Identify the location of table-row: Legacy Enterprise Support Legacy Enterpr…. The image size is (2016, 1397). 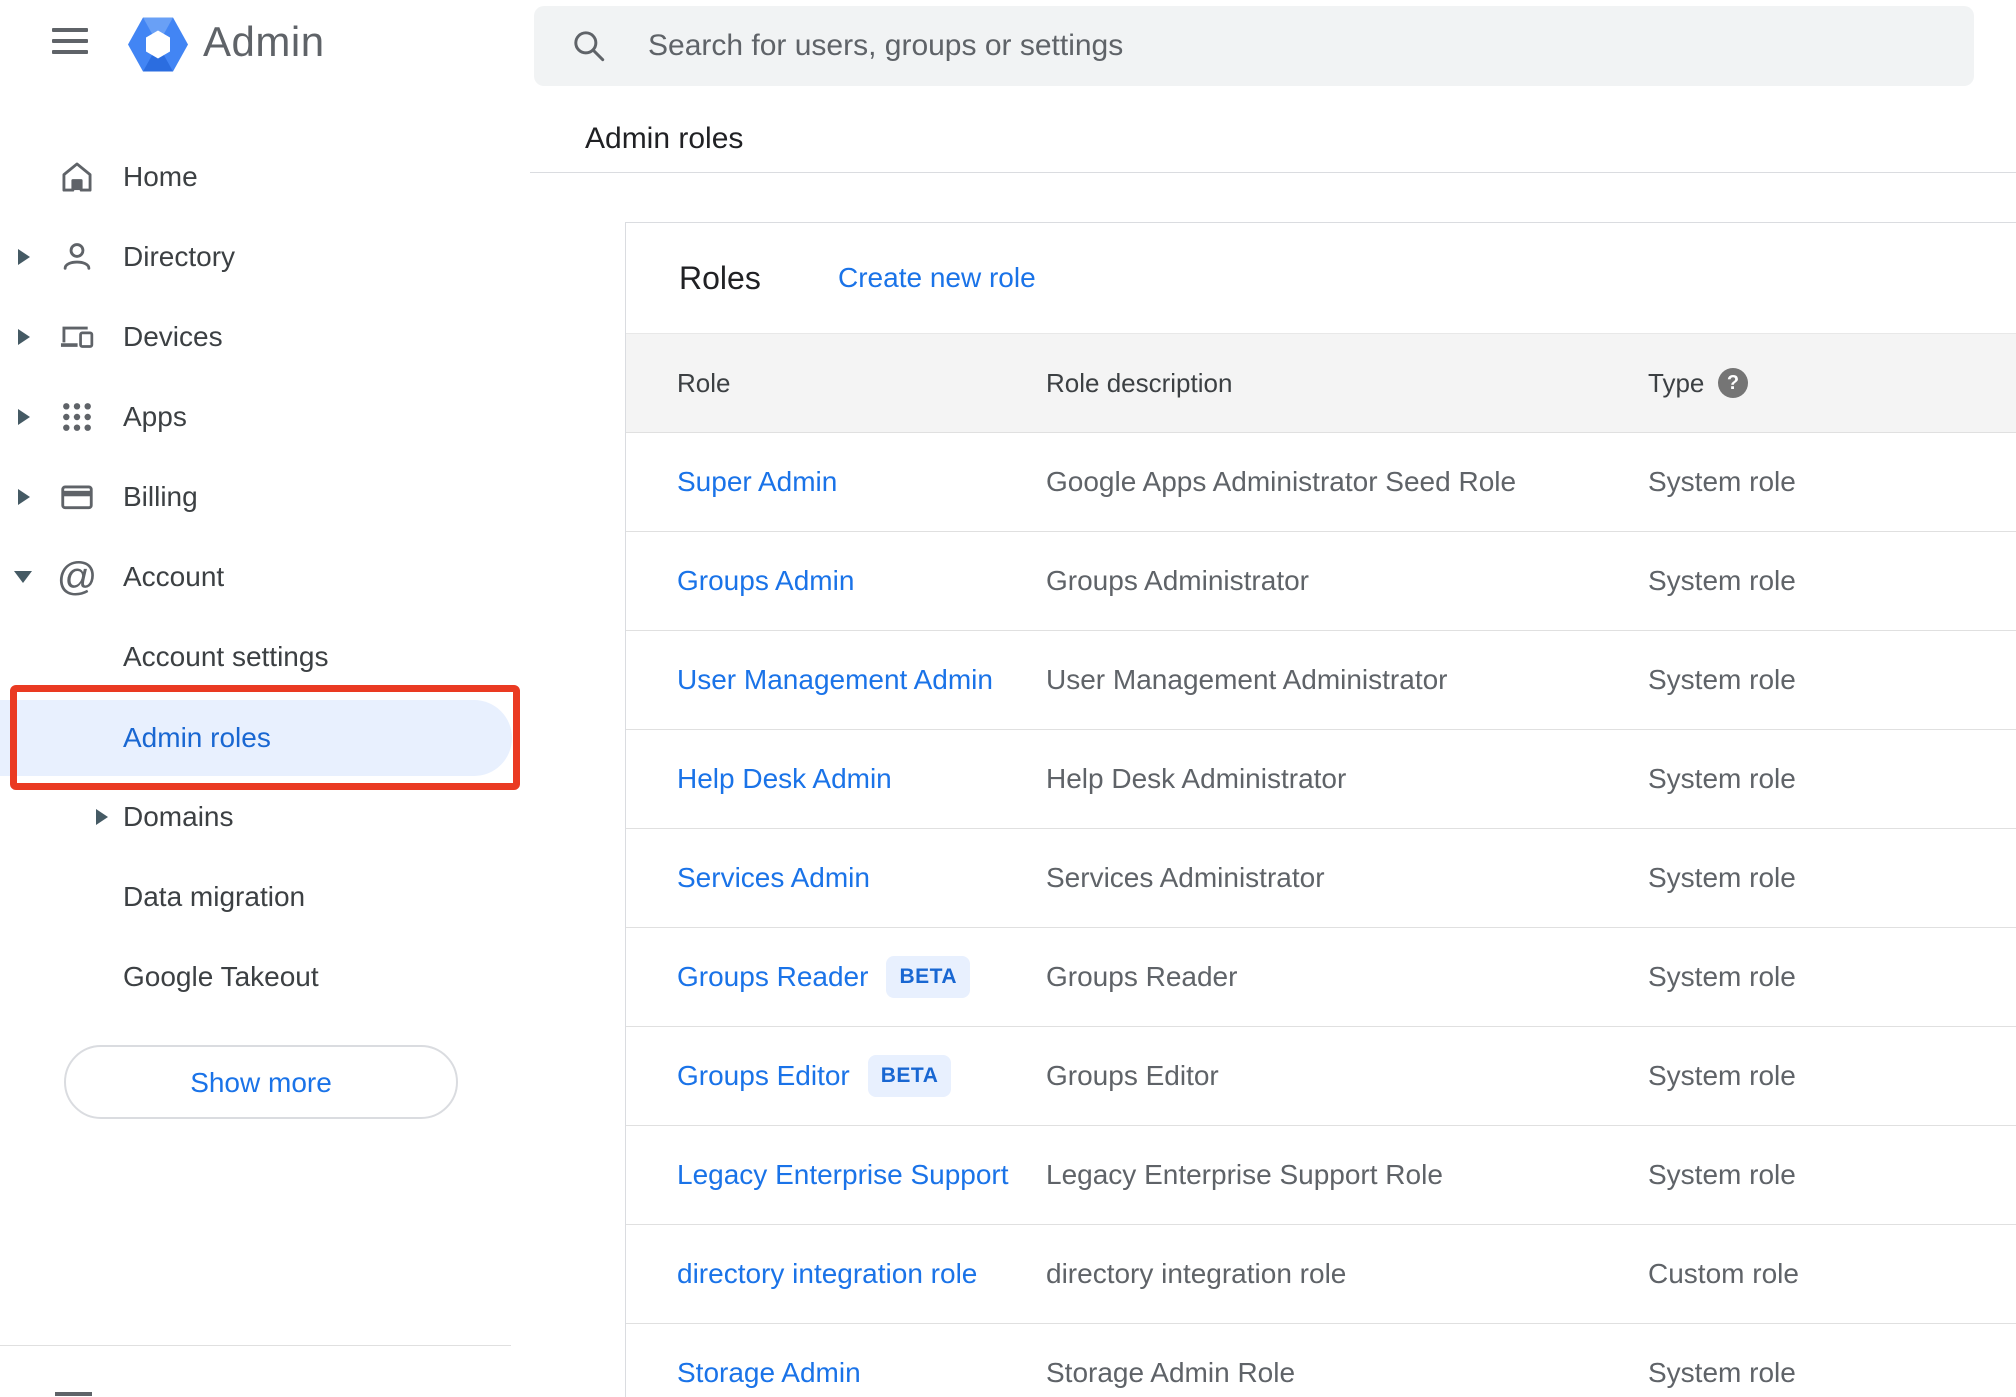
(1321, 1175).